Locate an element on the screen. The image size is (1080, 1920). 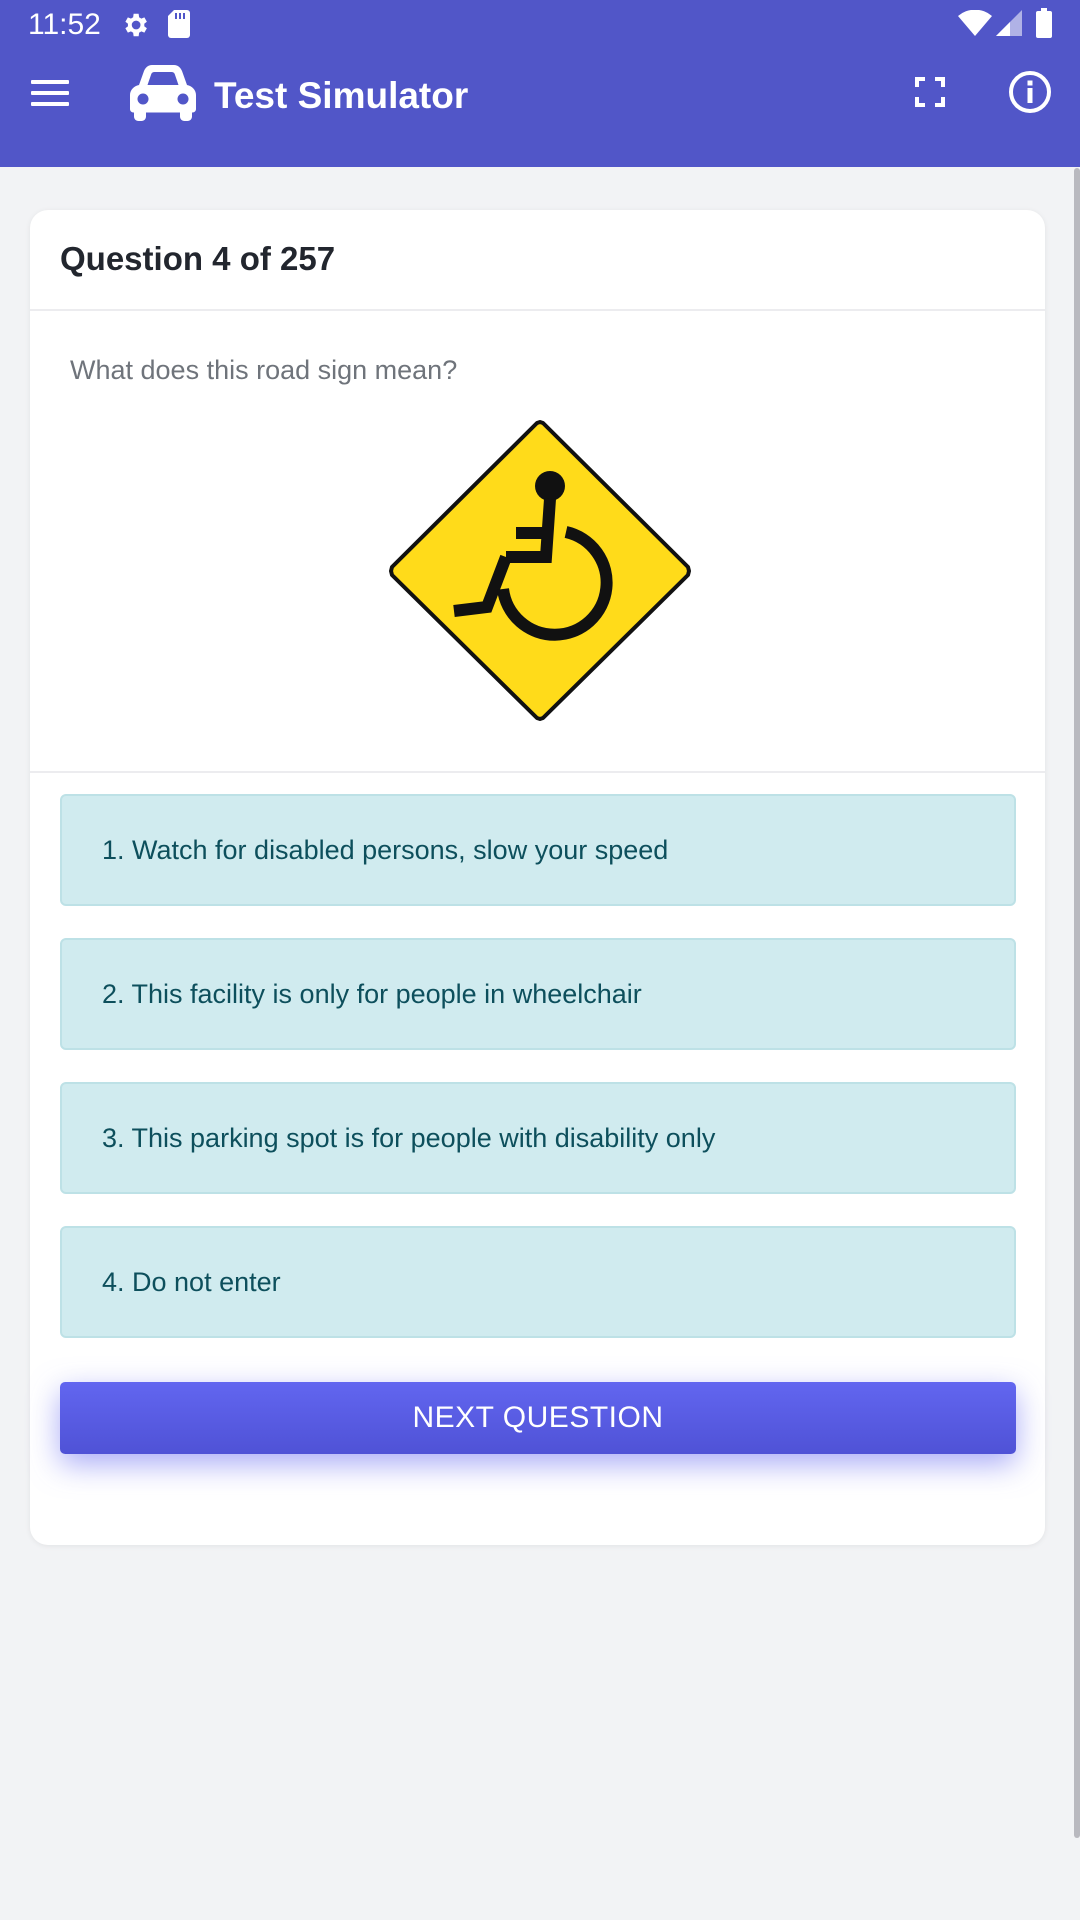
next-question-button: NEXT QUESTION is located at coordinates (538, 1418).